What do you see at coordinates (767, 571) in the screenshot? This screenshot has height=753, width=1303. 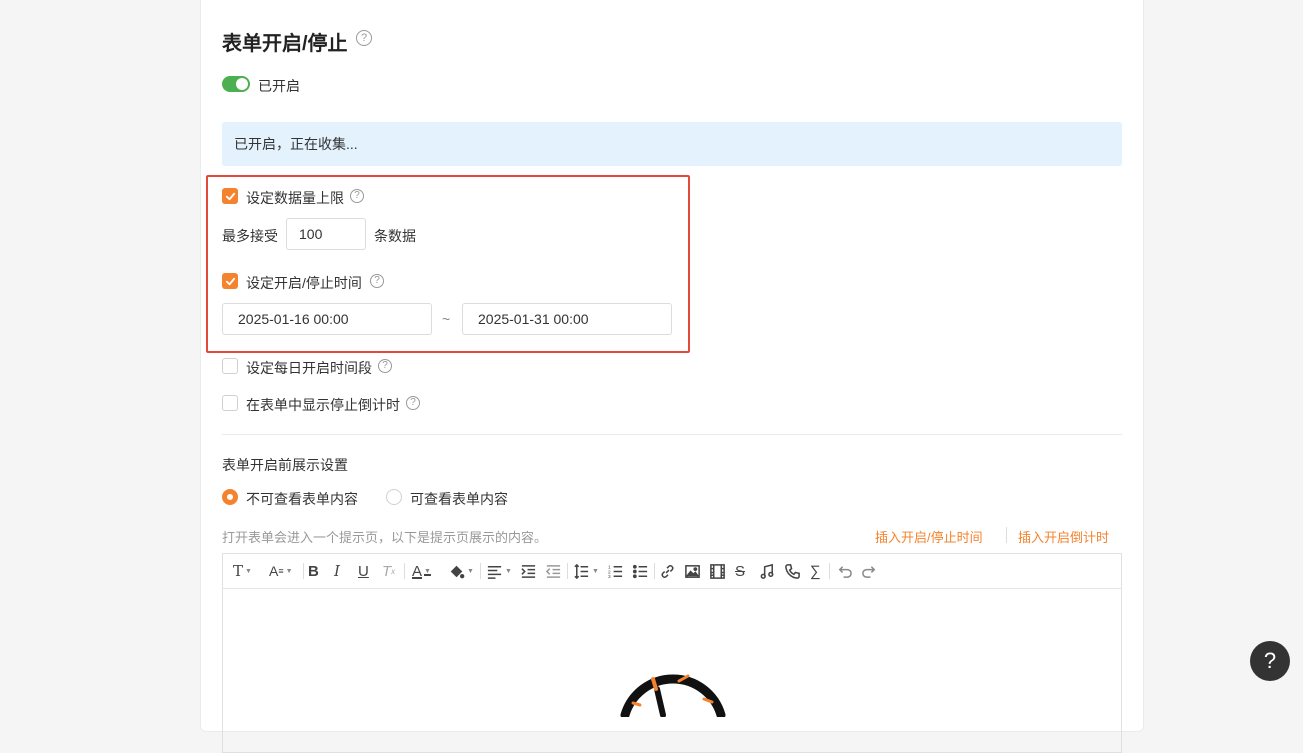 I see `audio-icon` at bounding box center [767, 571].